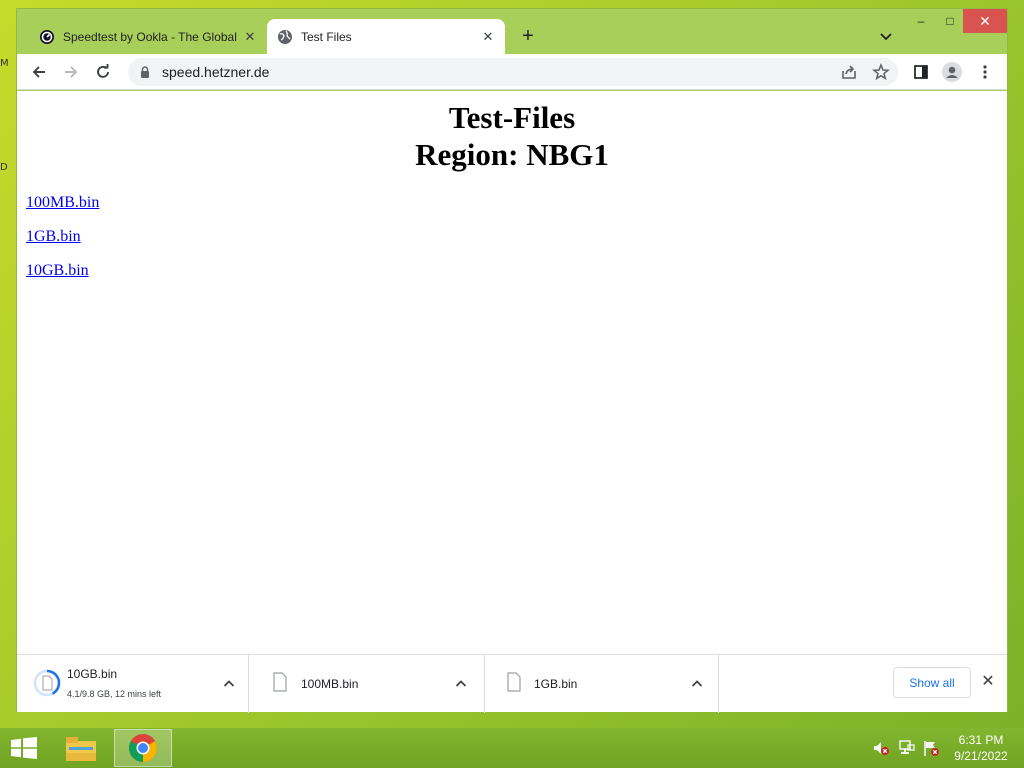 This screenshot has height=768, width=1024. Describe the element at coordinates (985, 21) in the screenshot. I see `close-window-button: ✕` at that location.